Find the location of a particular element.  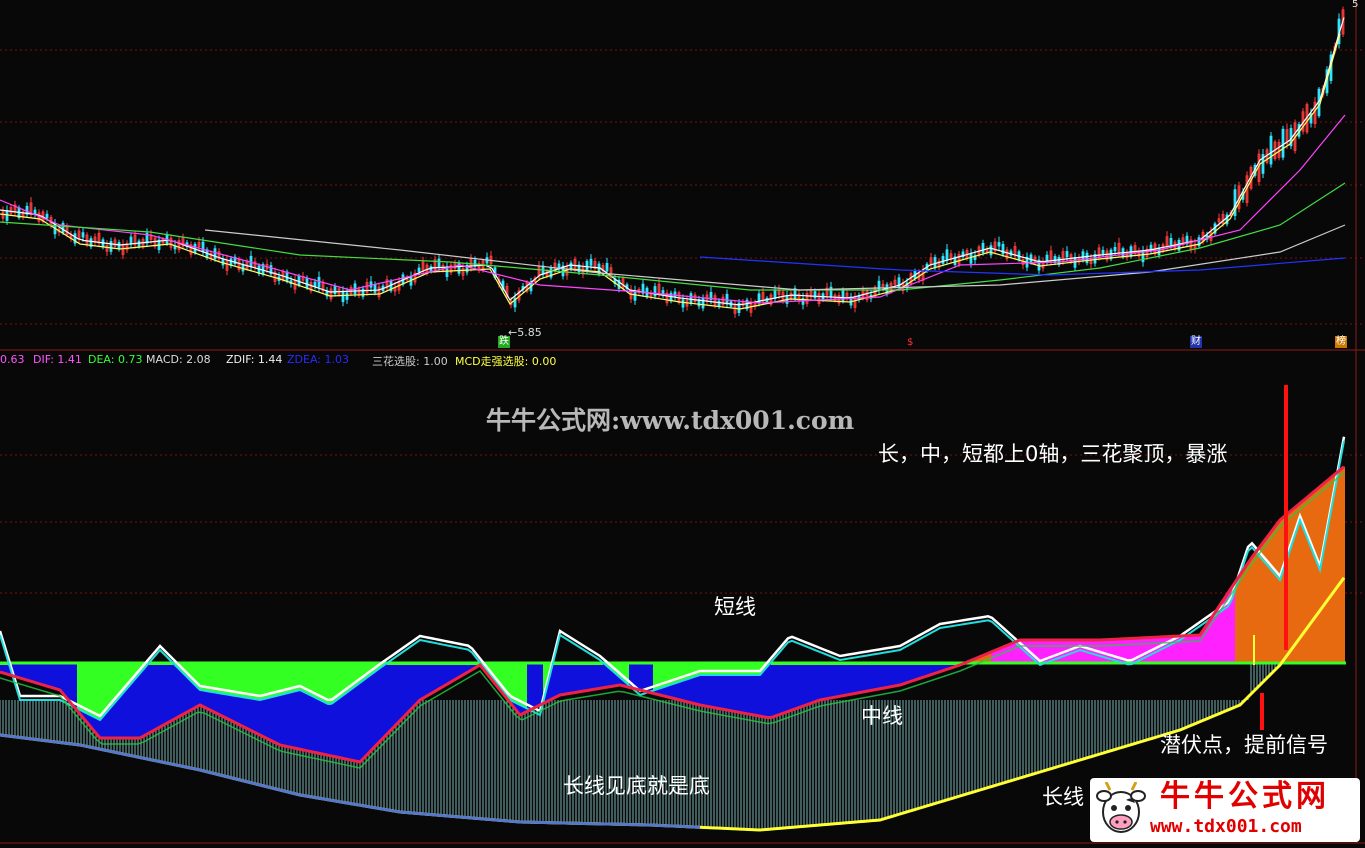

annotation-short-line: 短线 is located at coordinates (735, 607).